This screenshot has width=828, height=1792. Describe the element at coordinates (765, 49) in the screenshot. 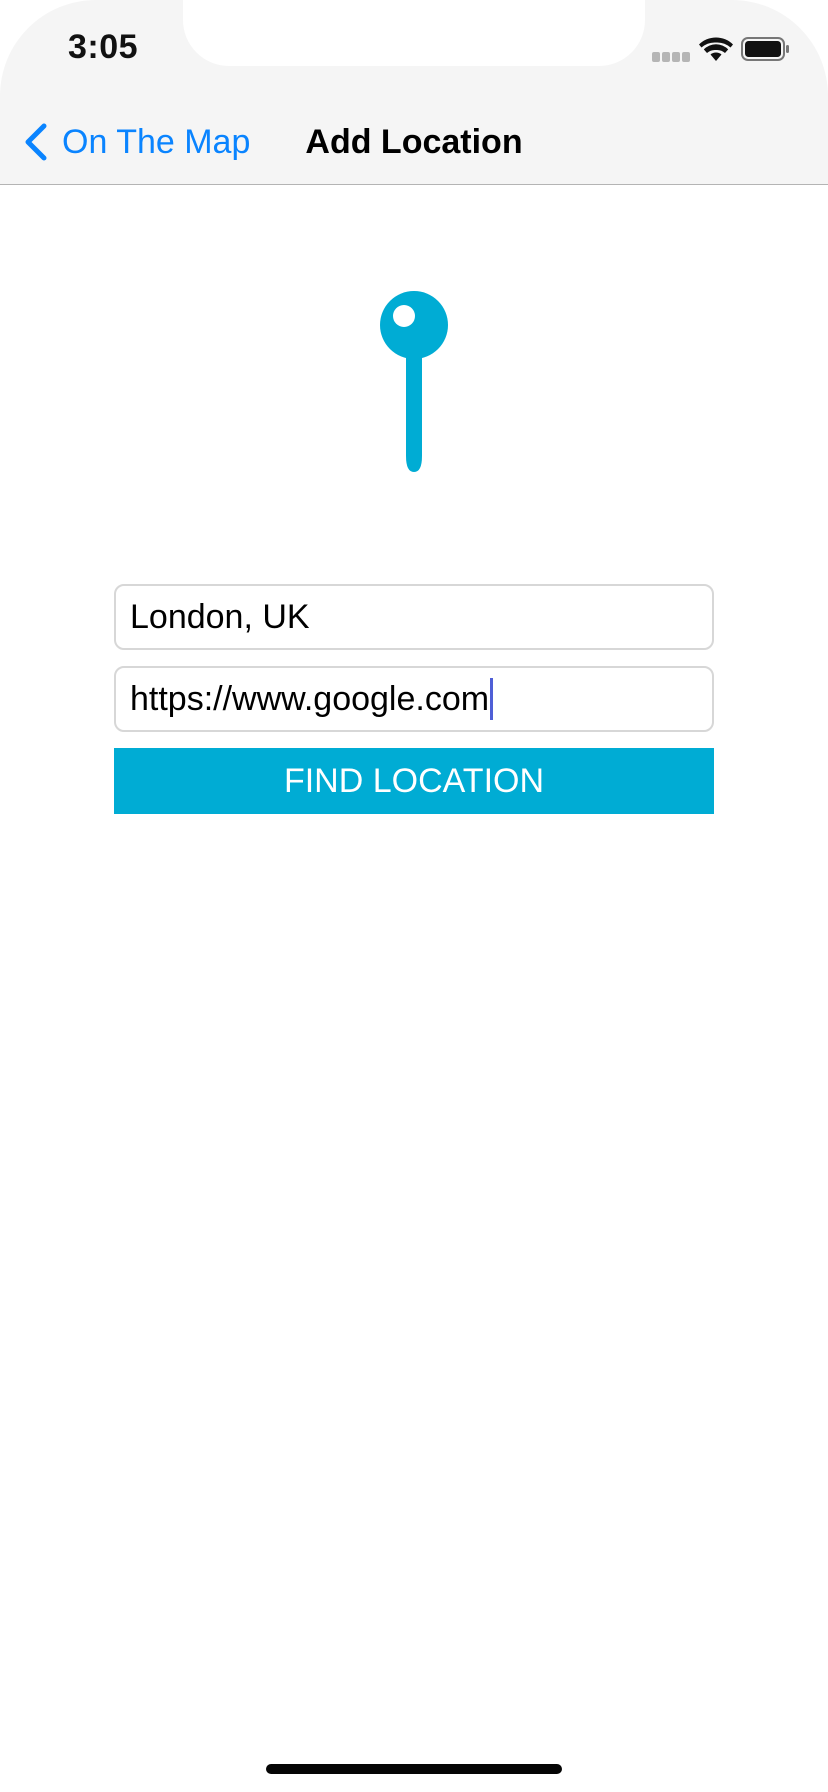

I see `battery-icon` at that location.